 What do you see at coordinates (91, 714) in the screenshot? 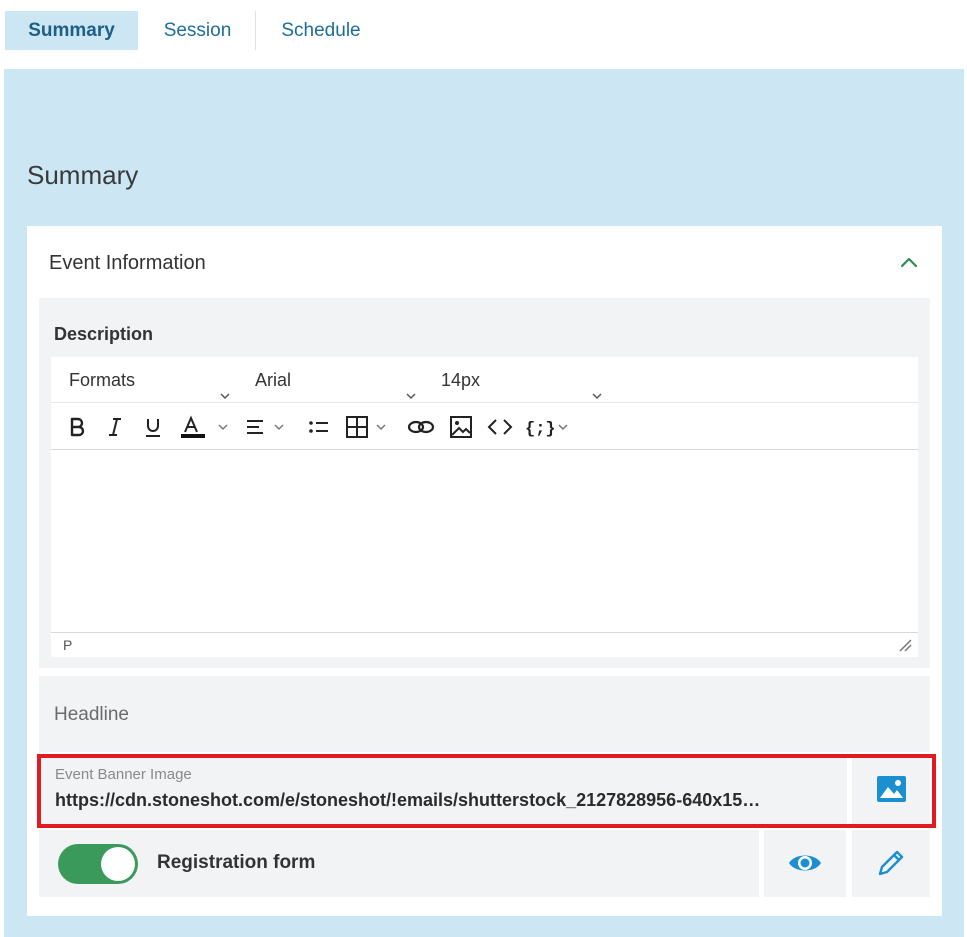
I see `headline-placeholder: Headline` at bounding box center [91, 714].